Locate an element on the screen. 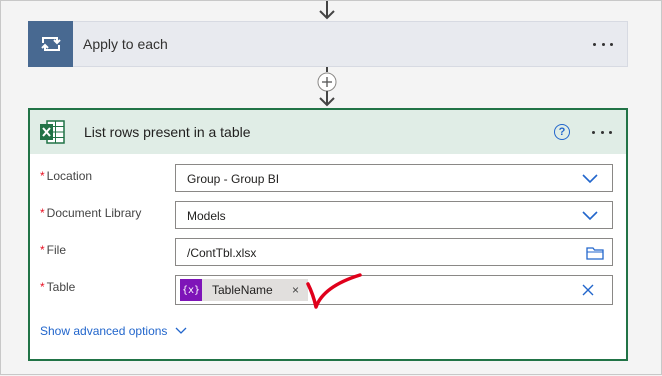 The width and height of the screenshot is (662, 376). loop-icon is located at coordinates (50, 44).